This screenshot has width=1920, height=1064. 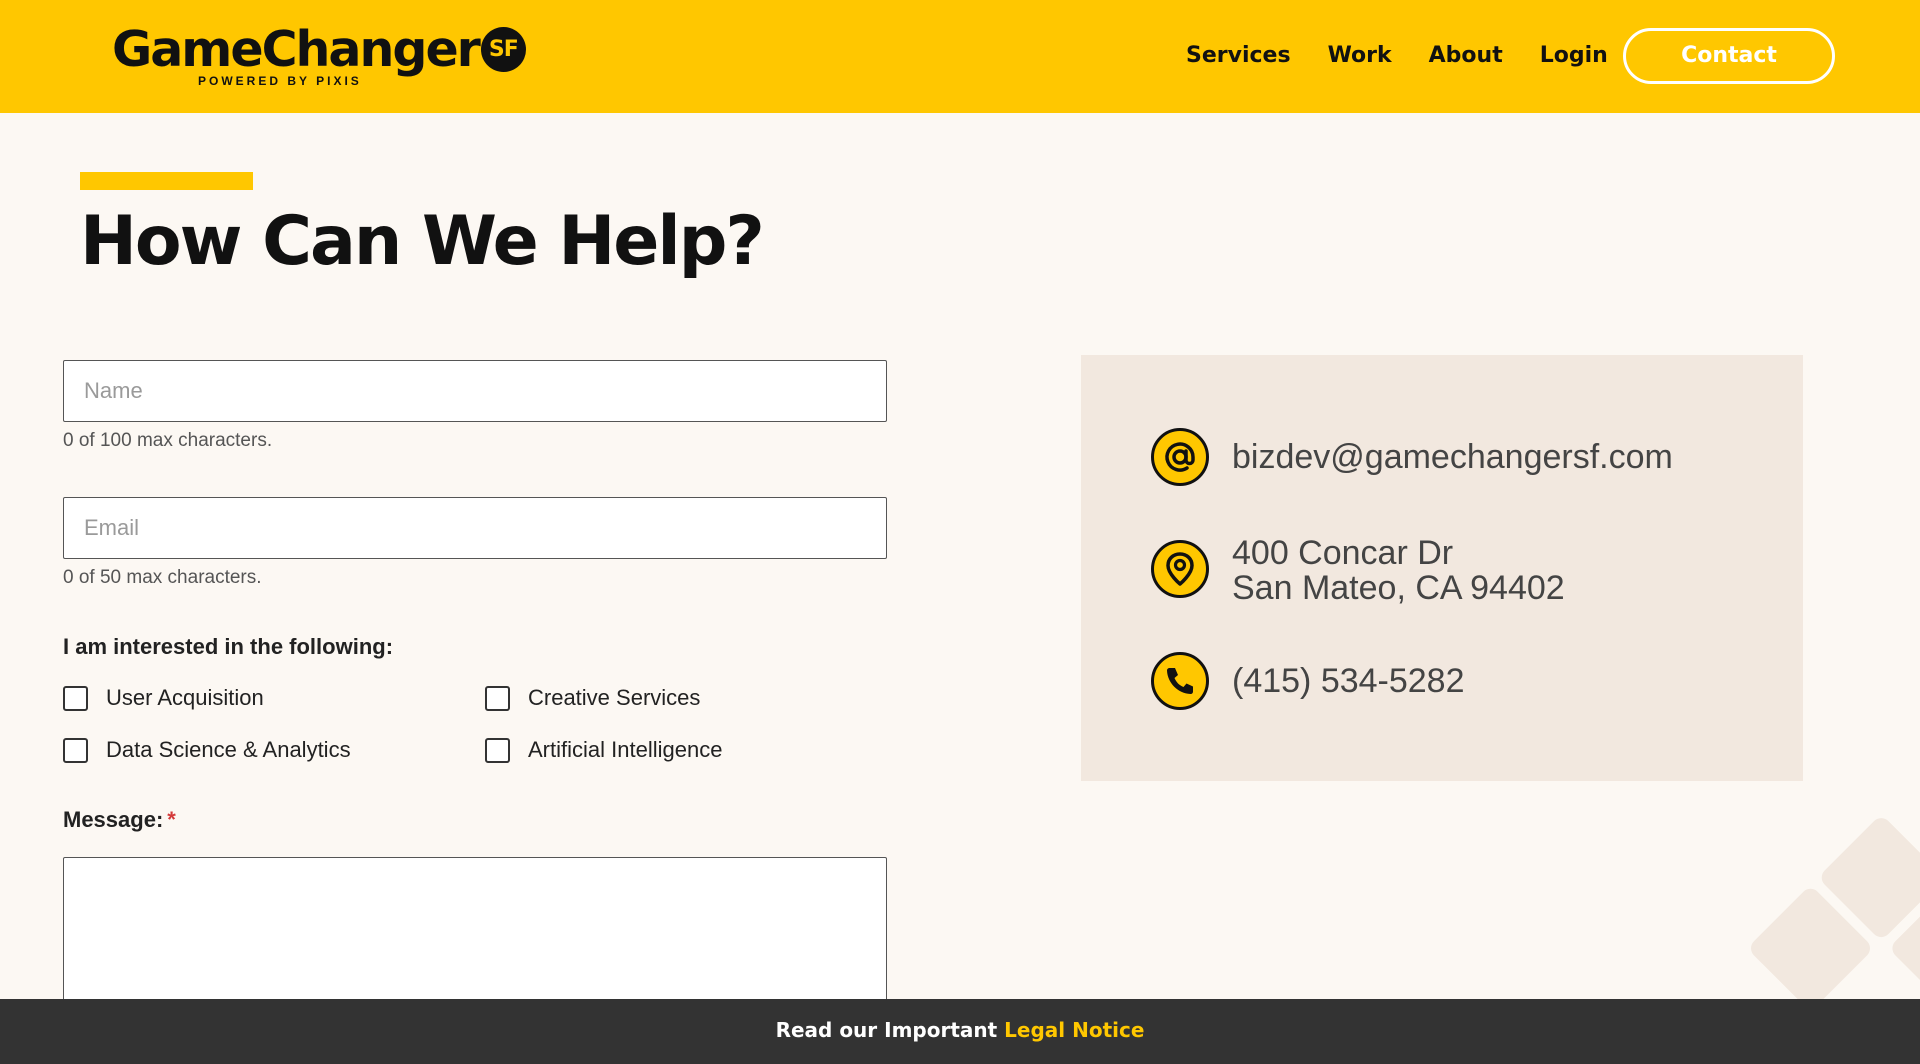 What do you see at coordinates (113, 819) in the screenshot?
I see `message-label-text: Message:` at bounding box center [113, 819].